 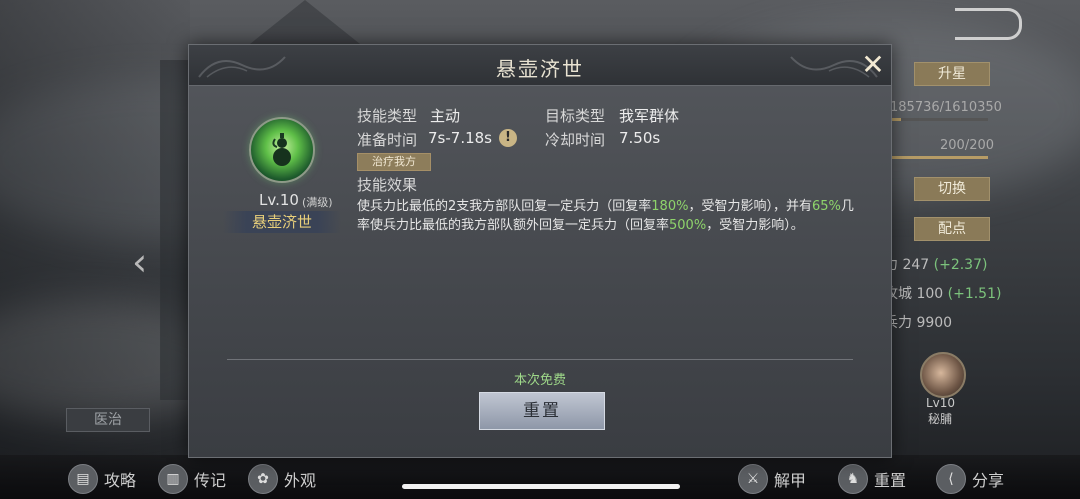 What do you see at coordinates (988, 480) in the screenshot?
I see `bottom-label: 分享` at bounding box center [988, 480].